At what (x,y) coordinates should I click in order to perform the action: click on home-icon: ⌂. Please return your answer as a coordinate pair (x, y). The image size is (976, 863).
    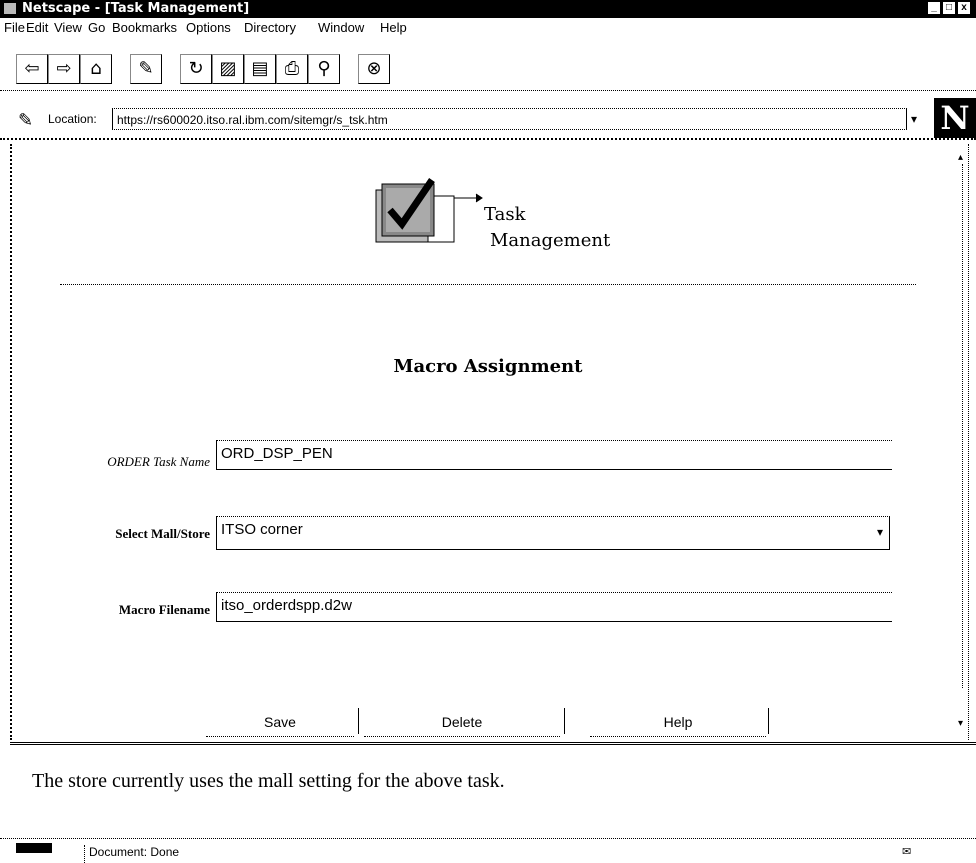
    Looking at the image, I should click on (96, 69).